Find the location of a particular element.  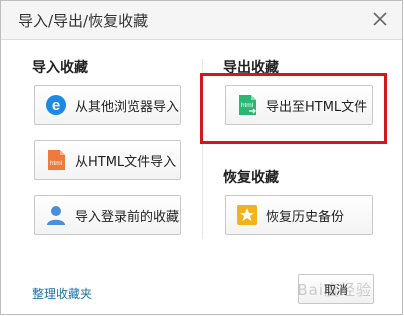

restore-history-backup-button: 恢复历史备份 is located at coordinates (299, 215).